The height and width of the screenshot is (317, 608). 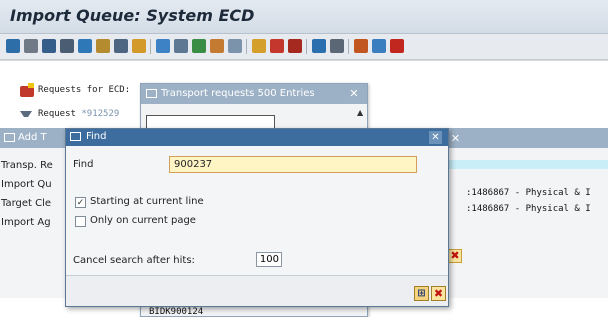 I want to click on find-titlebar: Find ✕, so click(x=257, y=137).